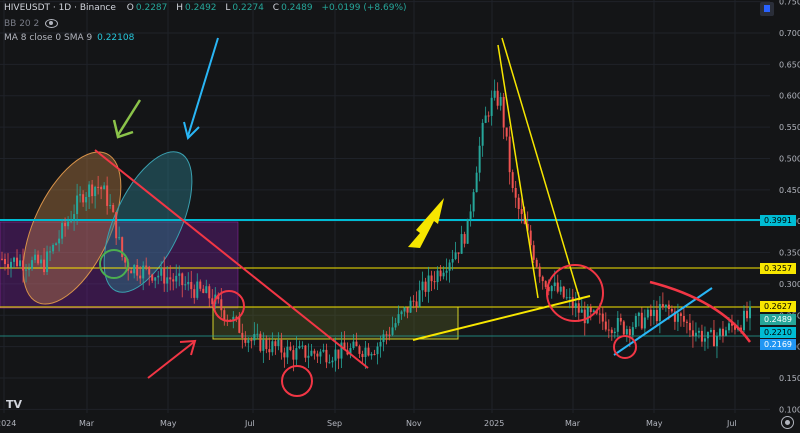 The width and height of the screenshot is (800, 433). What do you see at coordinates (789, 158) in the screenshot?
I see `price-tick-label: 0.5000` at bounding box center [789, 158].